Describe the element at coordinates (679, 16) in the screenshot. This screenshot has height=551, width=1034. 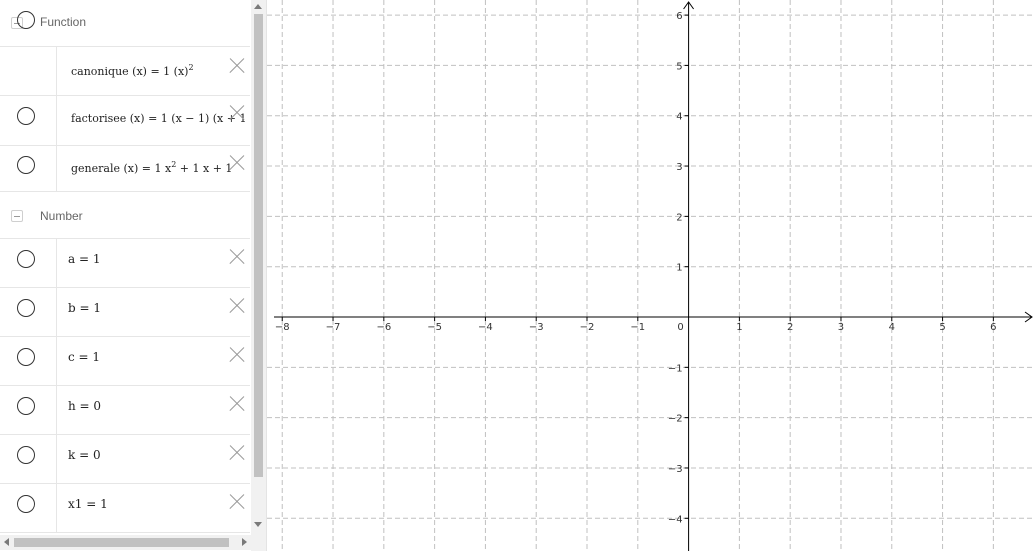
I see `y-tick-label: 6` at that location.